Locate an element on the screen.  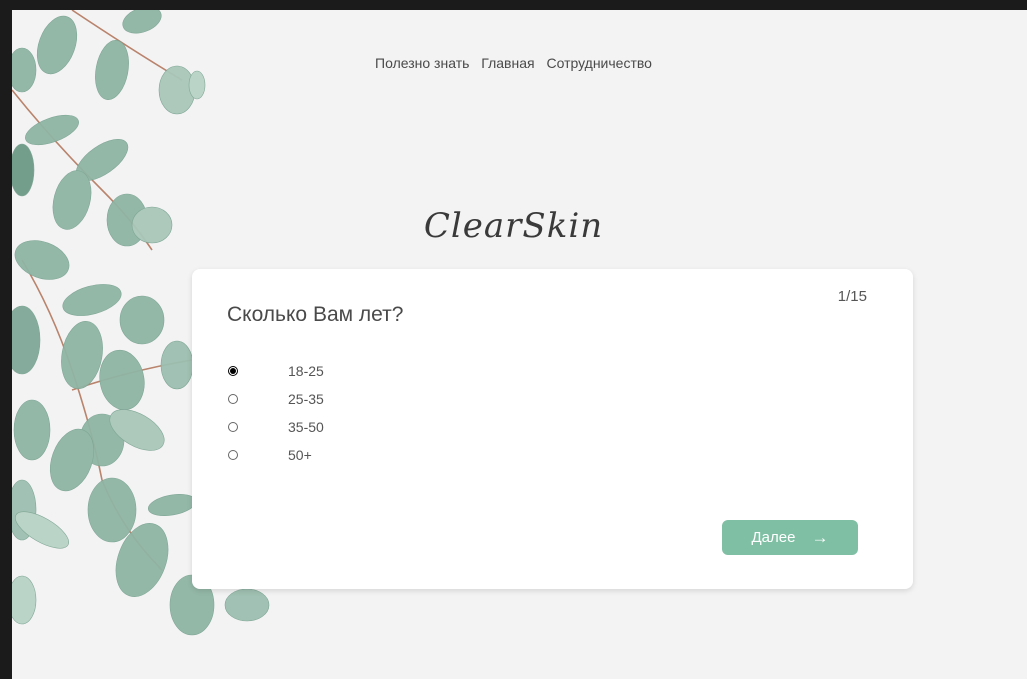
top-navigation: Полезно знать Главная Сотрудничество is located at coordinates (513, 63).